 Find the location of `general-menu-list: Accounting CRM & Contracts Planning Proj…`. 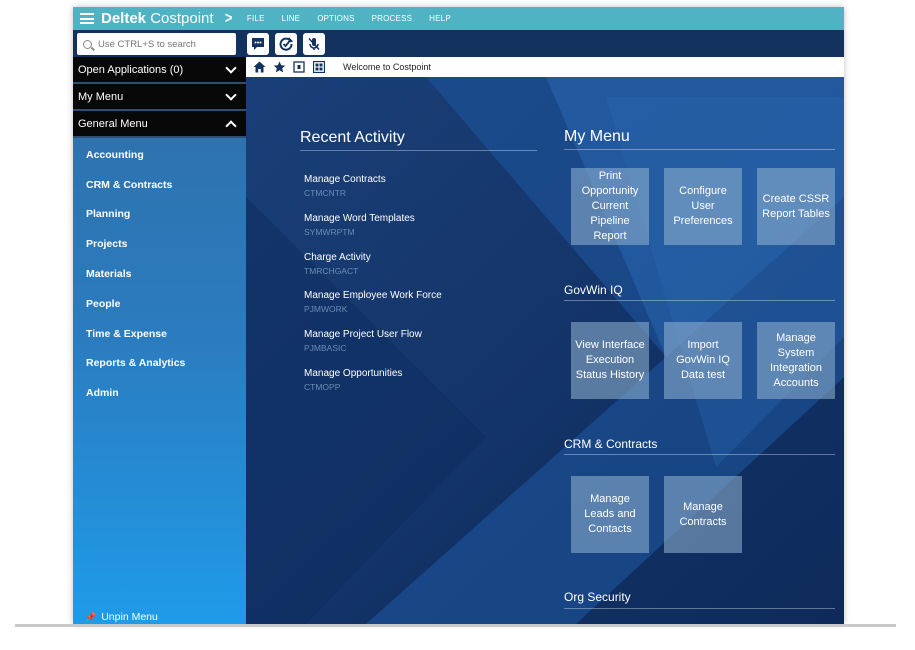

general-menu-list: Accounting CRM & Contracts Planning Proj… is located at coordinates (159, 274).